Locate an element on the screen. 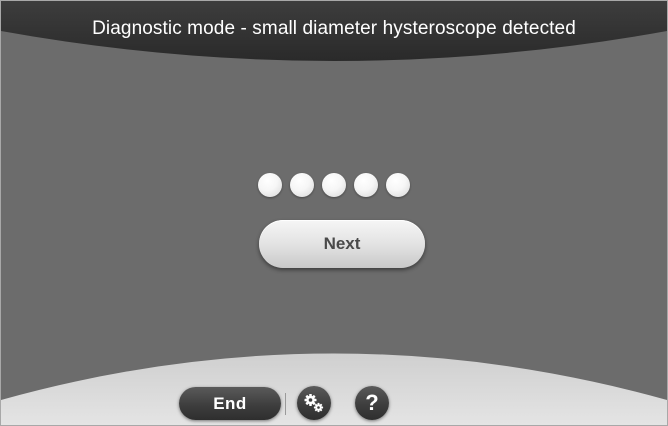  end-button: End is located at coordinates (230, 403).